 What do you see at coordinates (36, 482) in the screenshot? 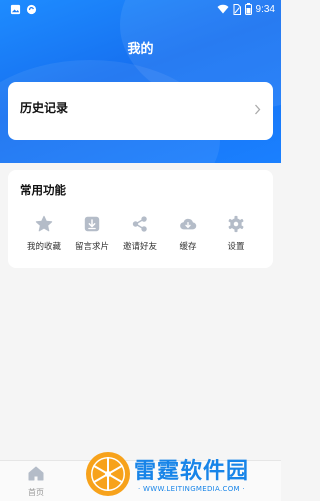
I see `tab-home: 首页` at bounding box center [36, 482].